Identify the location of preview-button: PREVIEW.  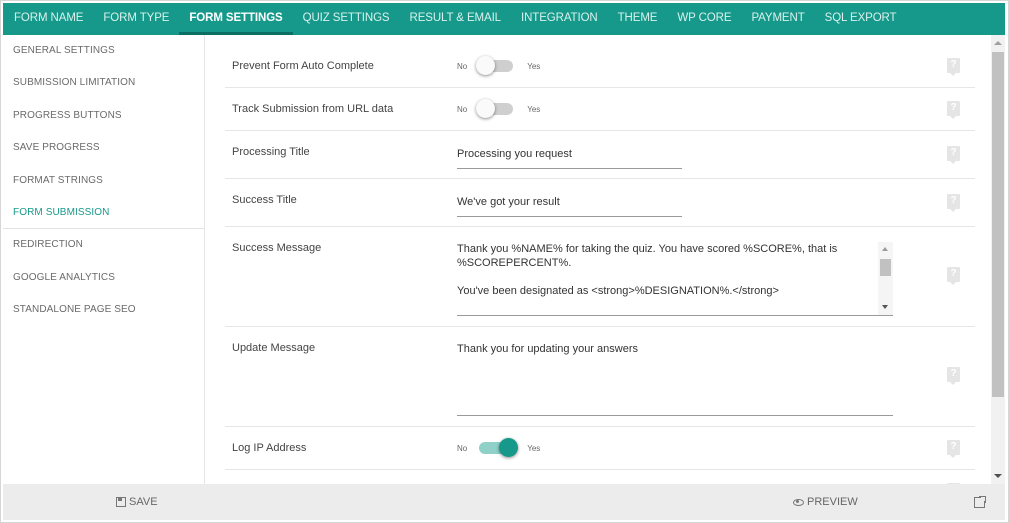
(825, 502).